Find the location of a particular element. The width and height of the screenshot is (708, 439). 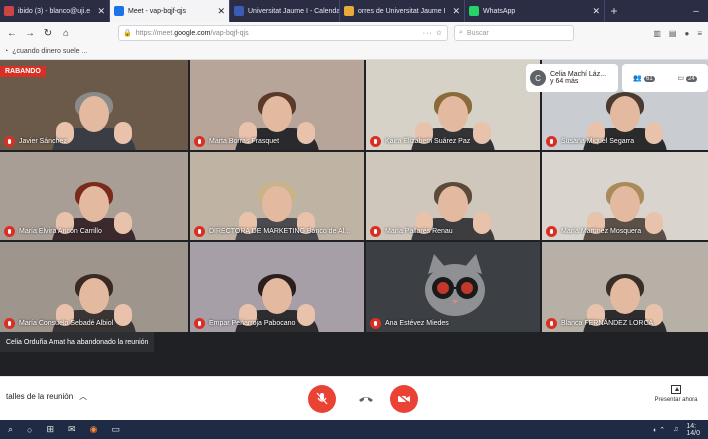

search-input: ⌕ Buscar is located at coordinates (514, 33).